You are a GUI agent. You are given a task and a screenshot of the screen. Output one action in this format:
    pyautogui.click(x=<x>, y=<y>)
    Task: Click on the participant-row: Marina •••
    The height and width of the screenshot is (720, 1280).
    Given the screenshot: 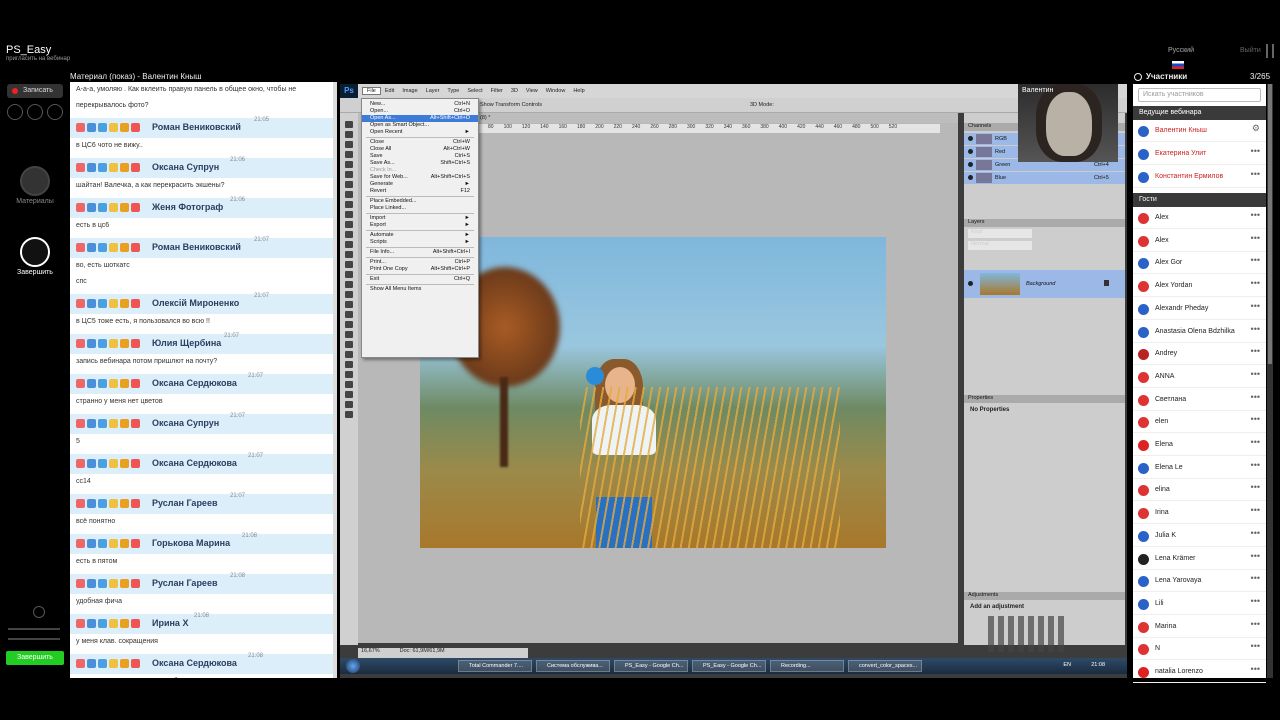 What is the action you would take?
    pyautogui.click(x=1199, y=627)
    